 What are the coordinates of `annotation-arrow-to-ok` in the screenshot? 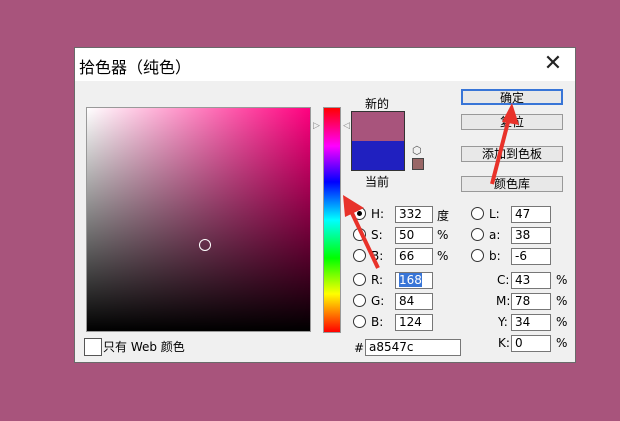 It's located at (500, 153).